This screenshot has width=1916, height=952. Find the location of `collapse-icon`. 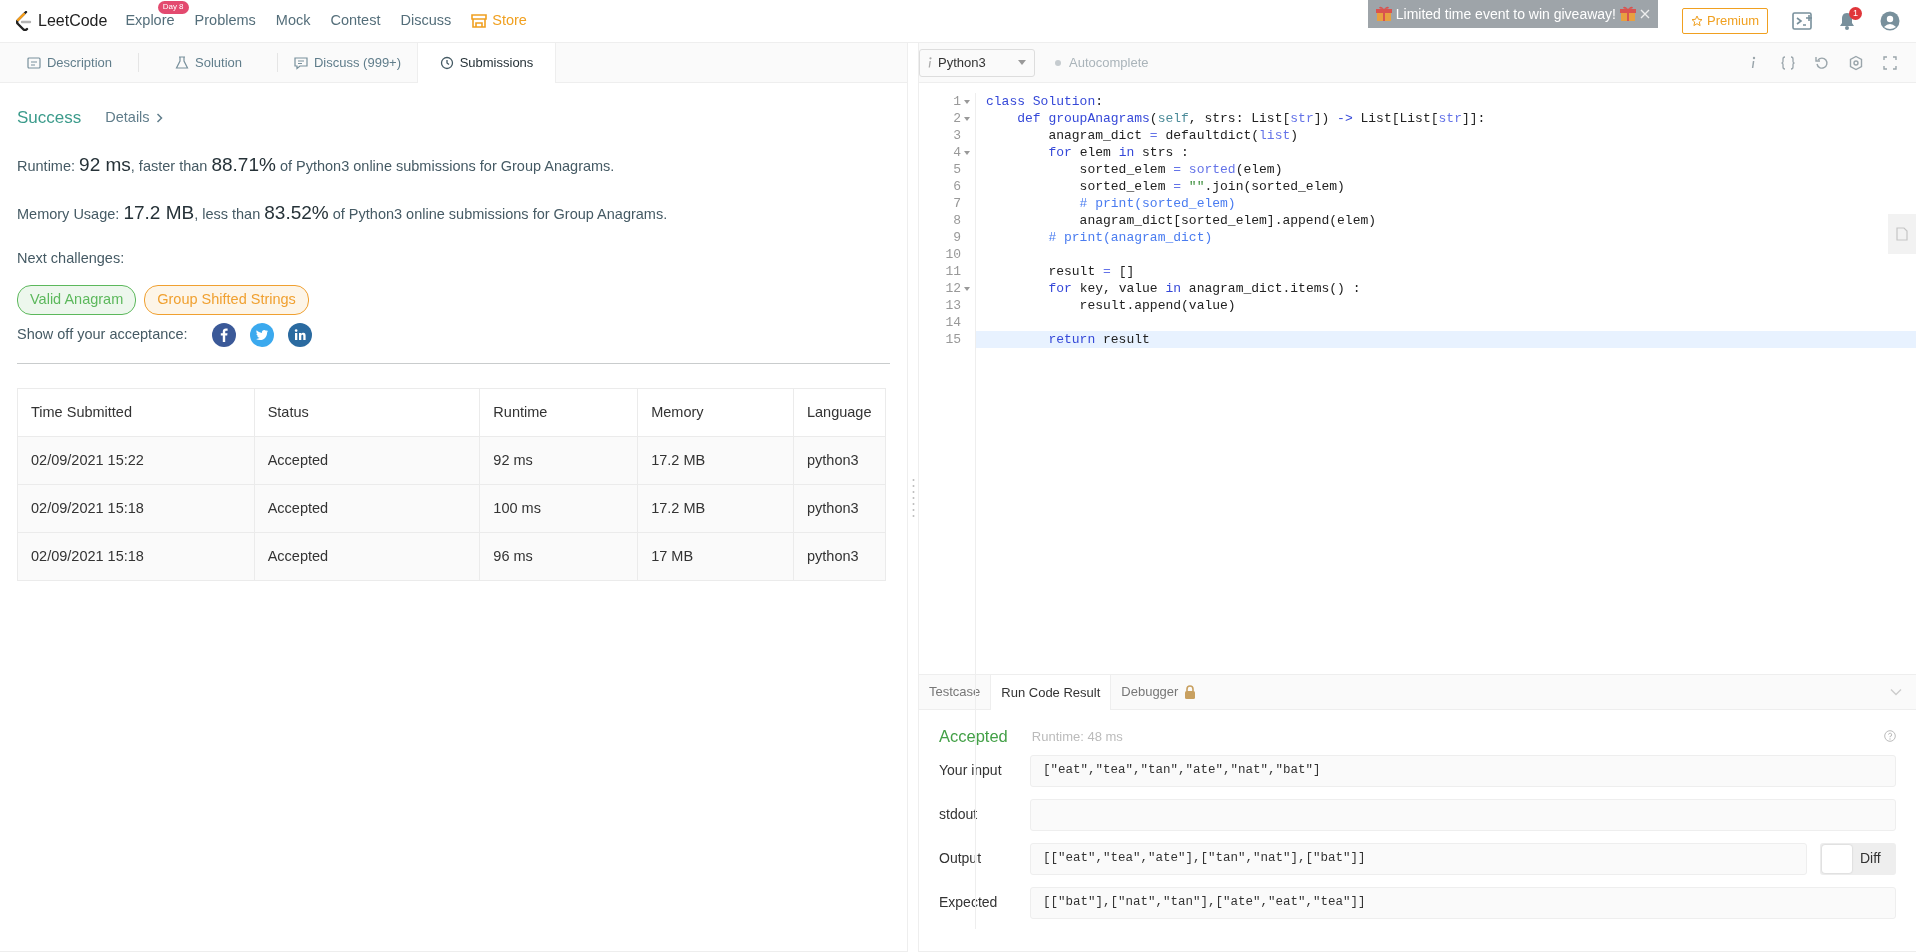

collapse-icon is located at coordinates (1896, 692).